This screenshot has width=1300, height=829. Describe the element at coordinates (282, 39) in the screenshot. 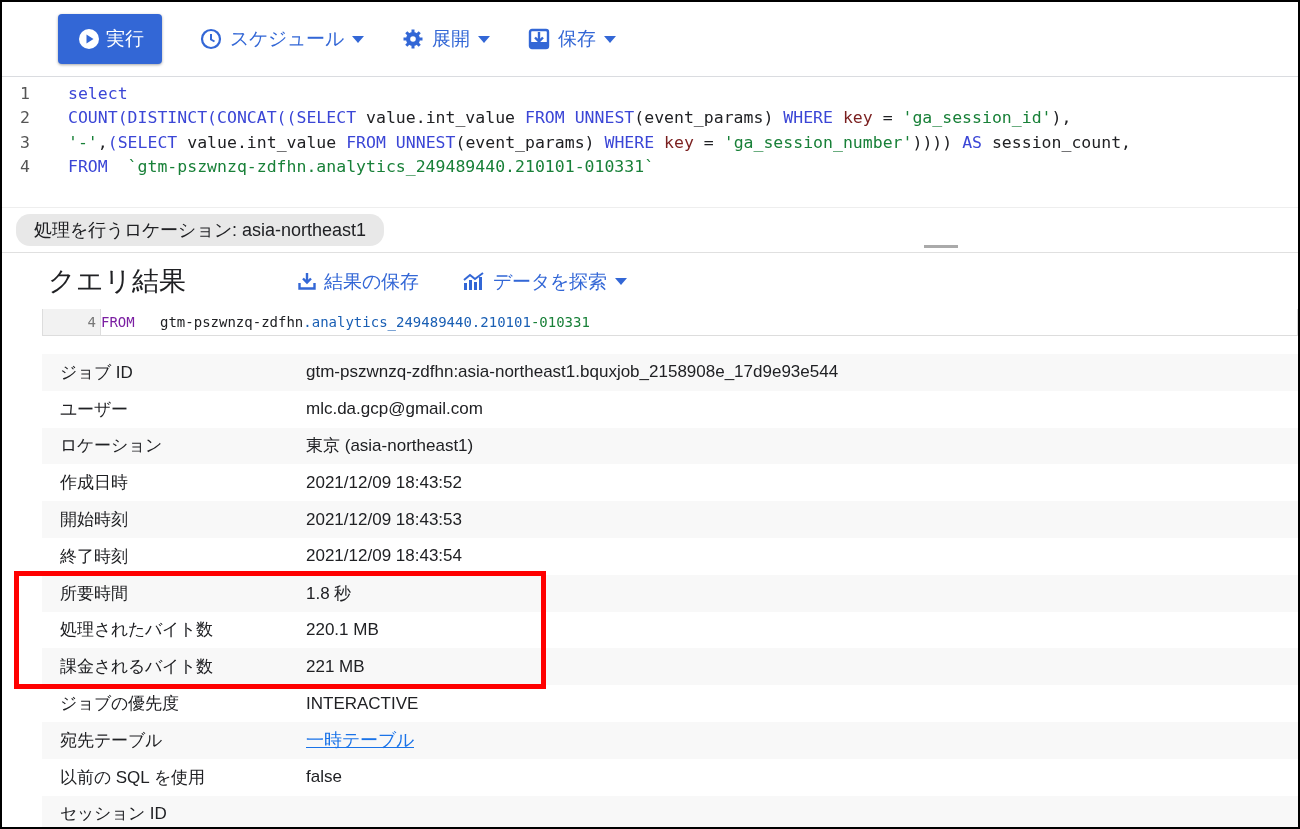

I see `schedule-menu-button: スケジュール` at that location.